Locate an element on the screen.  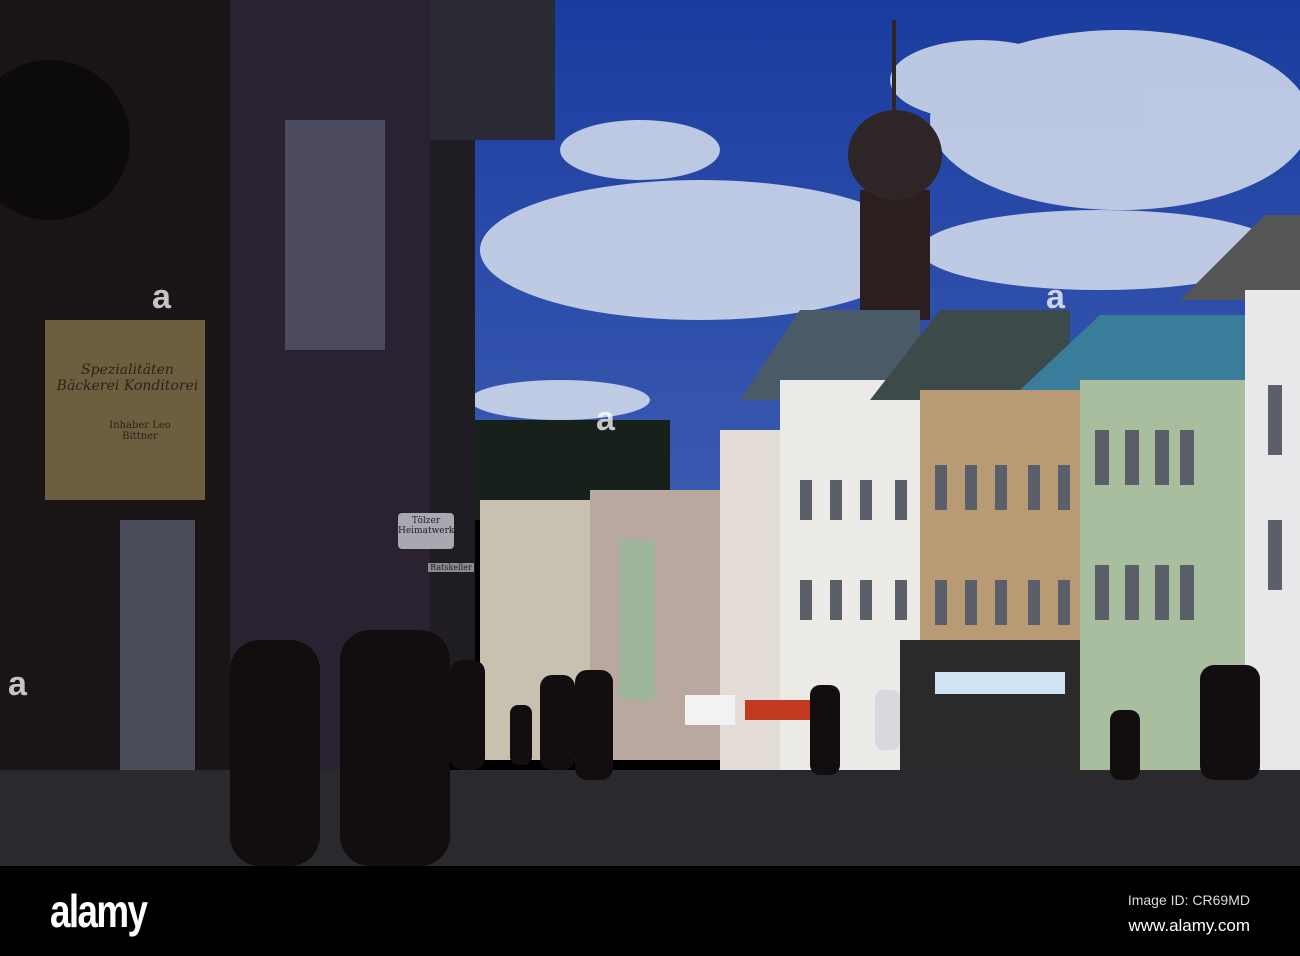
hanging-sign-ratskeller: Ratskeller is located at coordinates (451, 567).